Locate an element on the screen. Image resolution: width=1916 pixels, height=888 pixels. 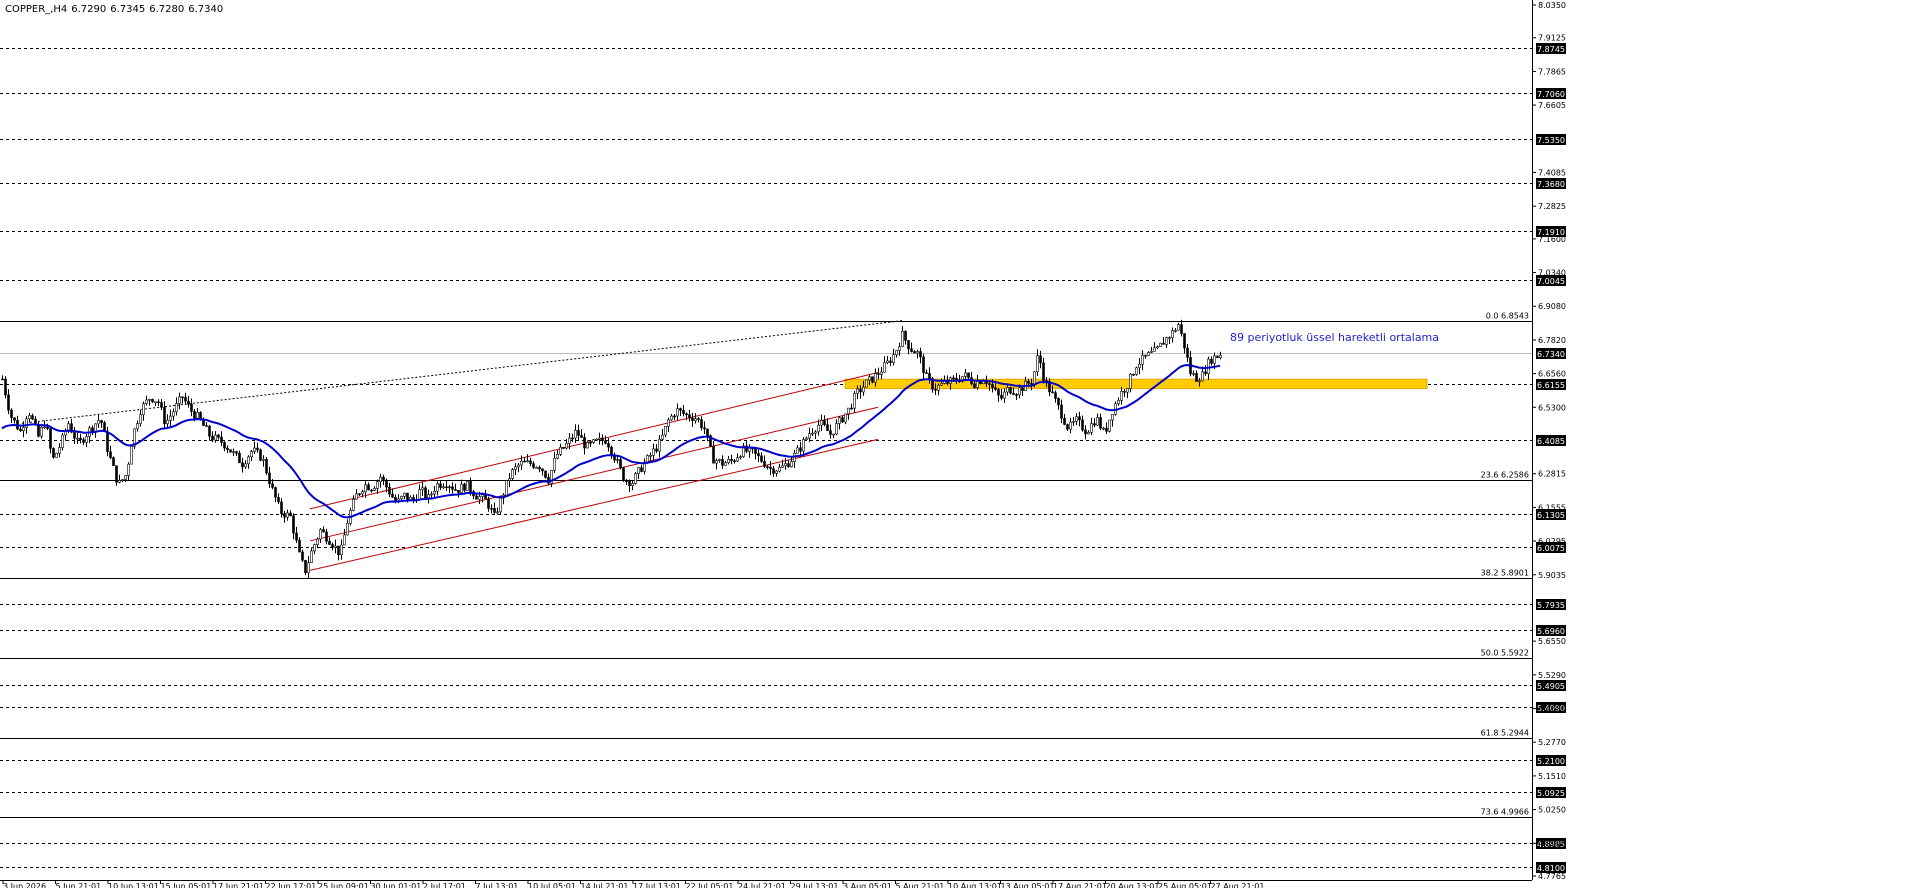
price-tick-label: 7.7865 is located at coordinates (1552, 71).